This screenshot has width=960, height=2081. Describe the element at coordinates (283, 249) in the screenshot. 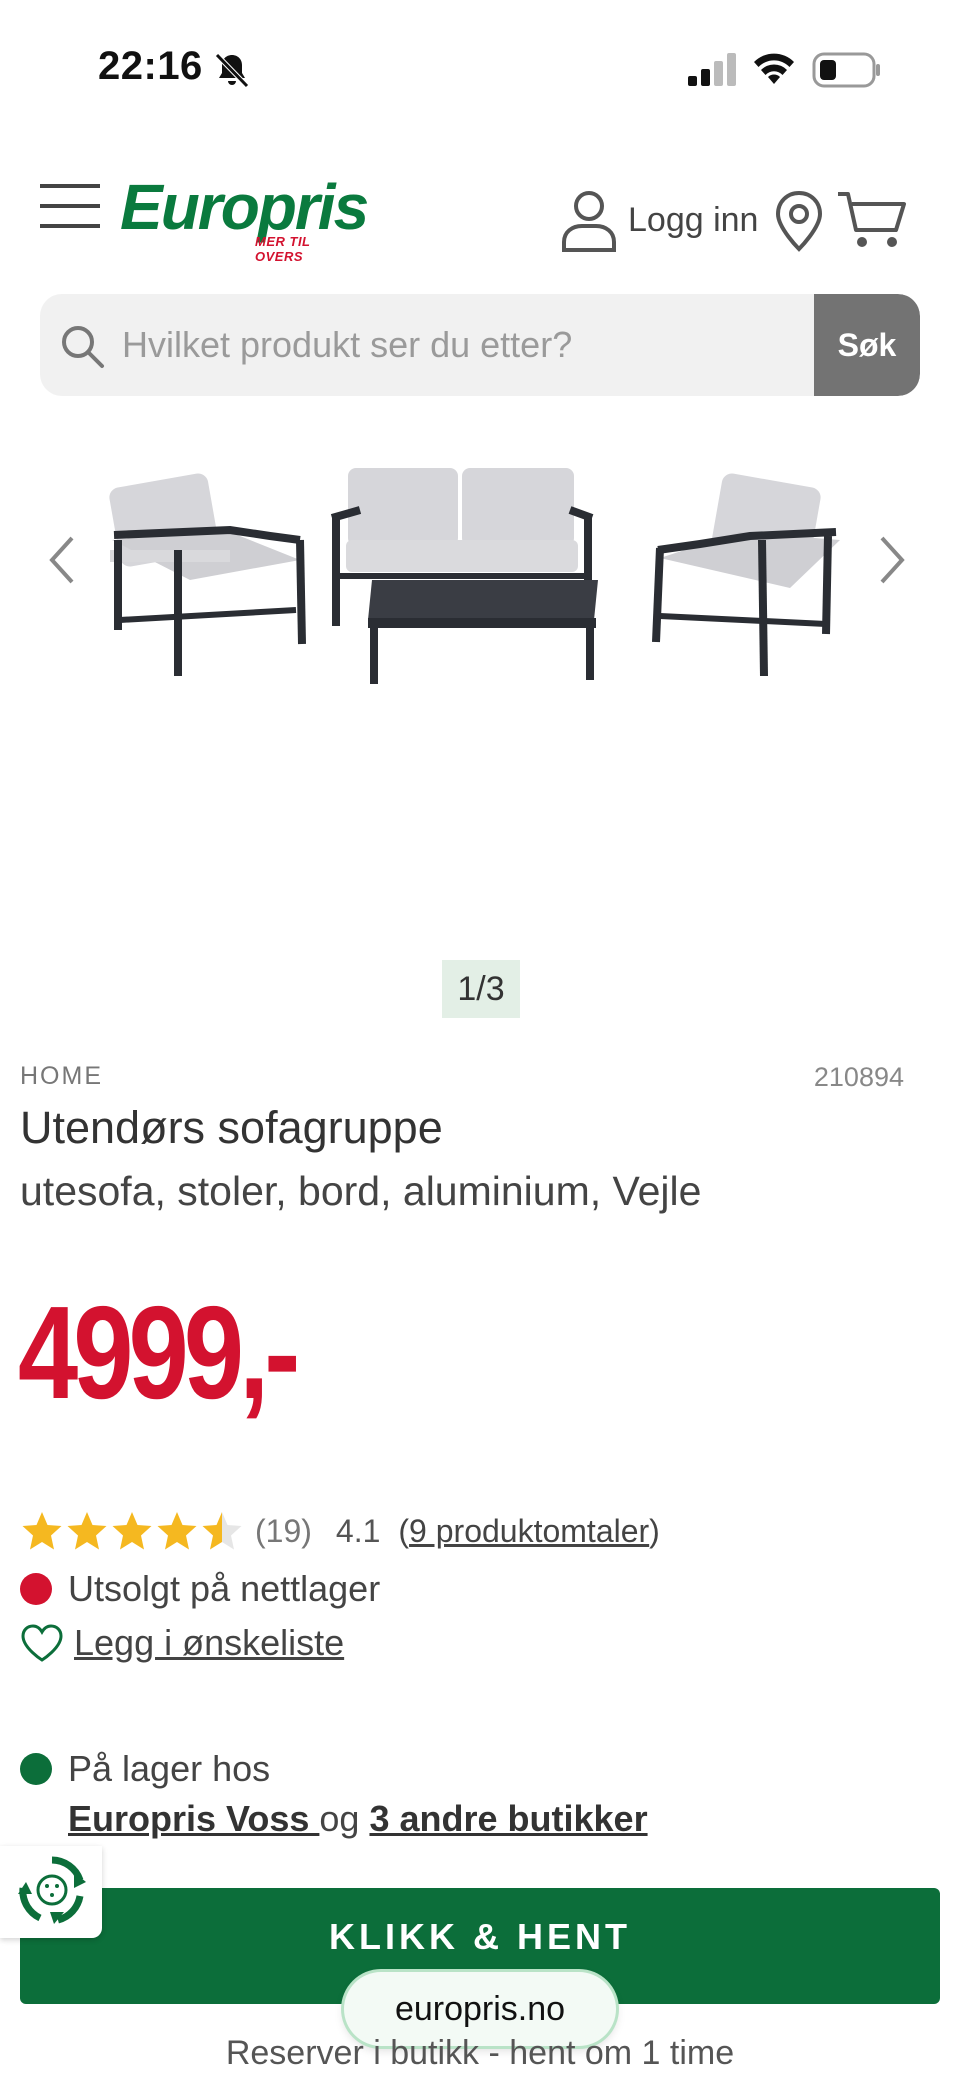

I see `logo-tagline: MER TIL OVERS` at that location.